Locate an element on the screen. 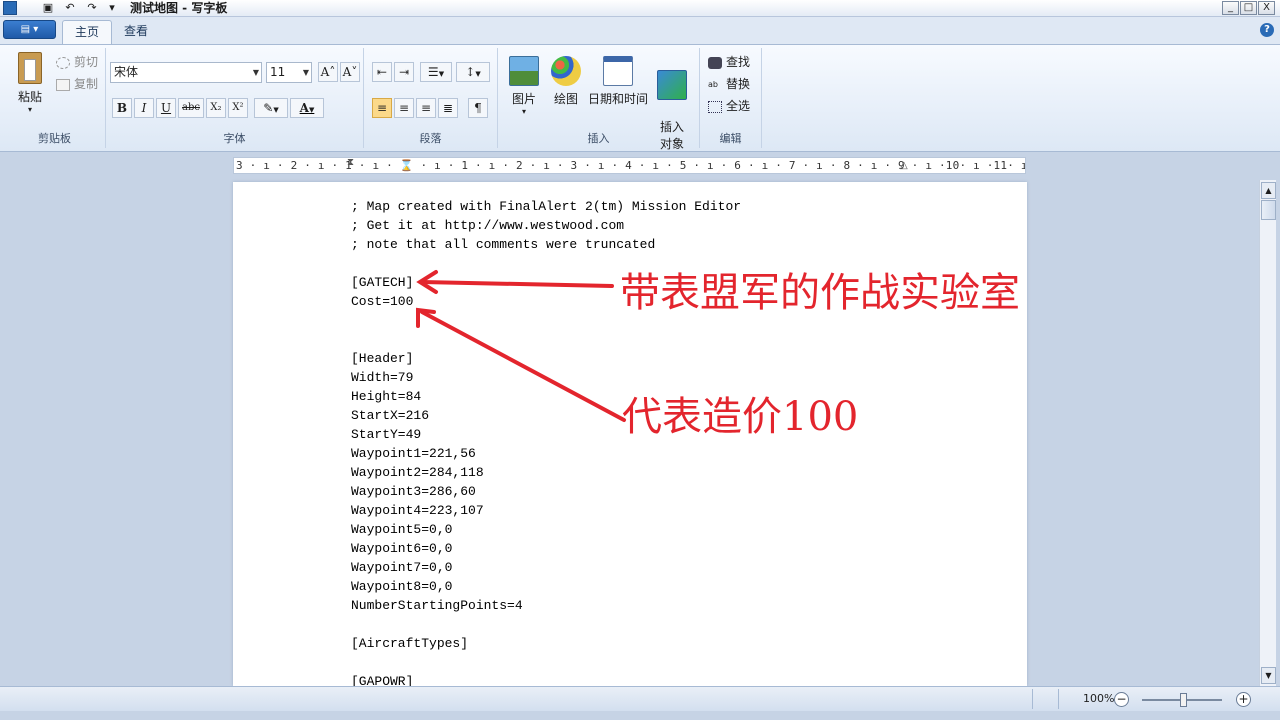 The width and height of the screenshot is (1280, 720). underline-button: U is located at coordinates (166, 108).